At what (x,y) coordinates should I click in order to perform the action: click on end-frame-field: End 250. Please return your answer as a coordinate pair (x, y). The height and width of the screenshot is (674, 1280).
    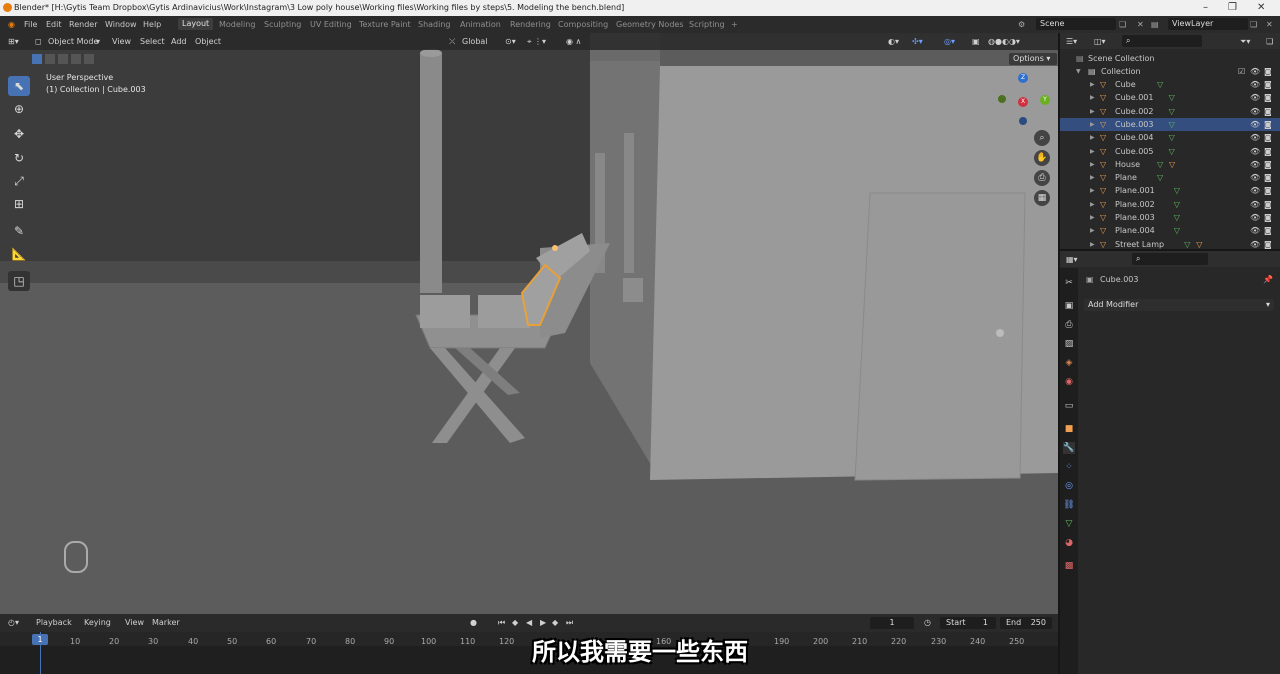
    Looking at the image, I should click on (1026, 623).